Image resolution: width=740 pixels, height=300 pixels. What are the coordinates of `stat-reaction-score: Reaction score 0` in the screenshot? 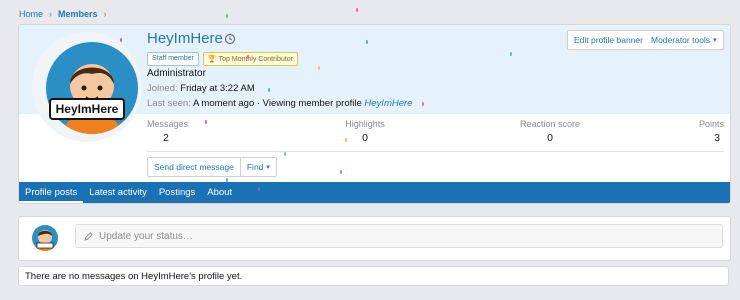 It's located at (550, 131).